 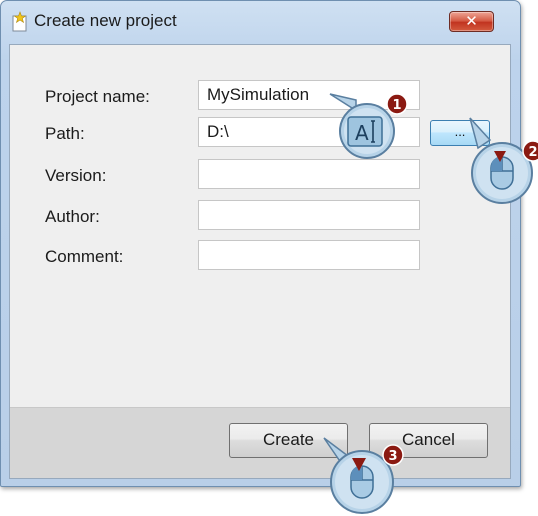 I want to click on project-name-field: MySimulation, so click(x=309, y=95).